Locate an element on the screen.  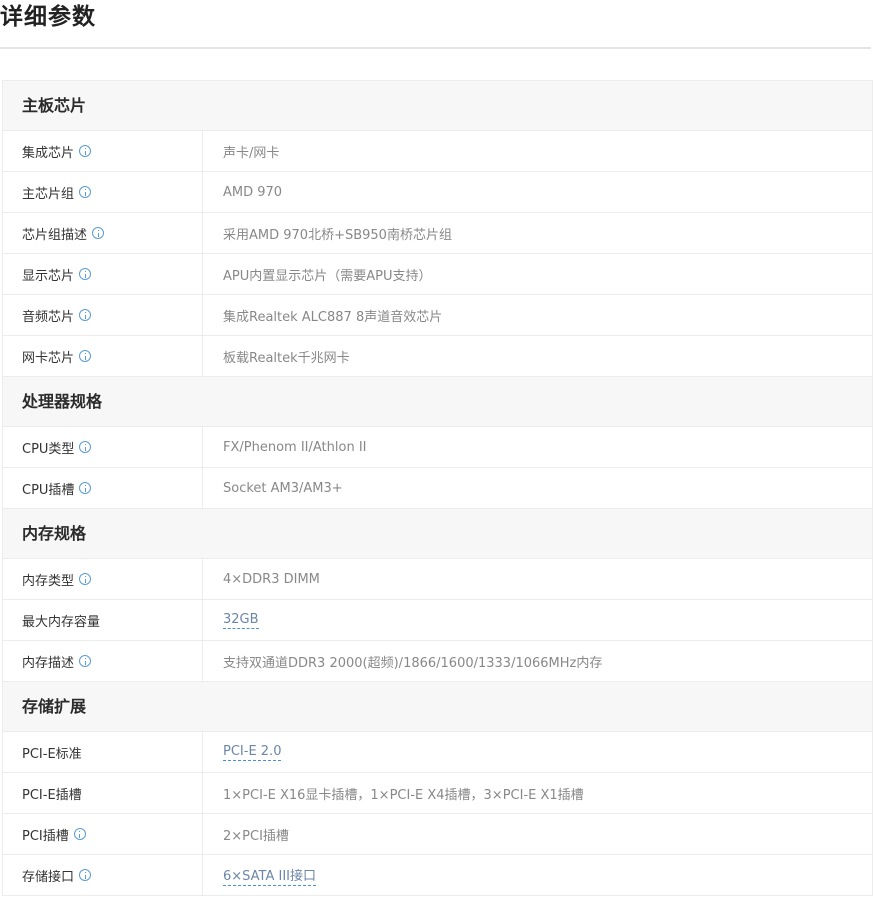
spec-label: 芯片组描述 is located at coordinates (55, 235).